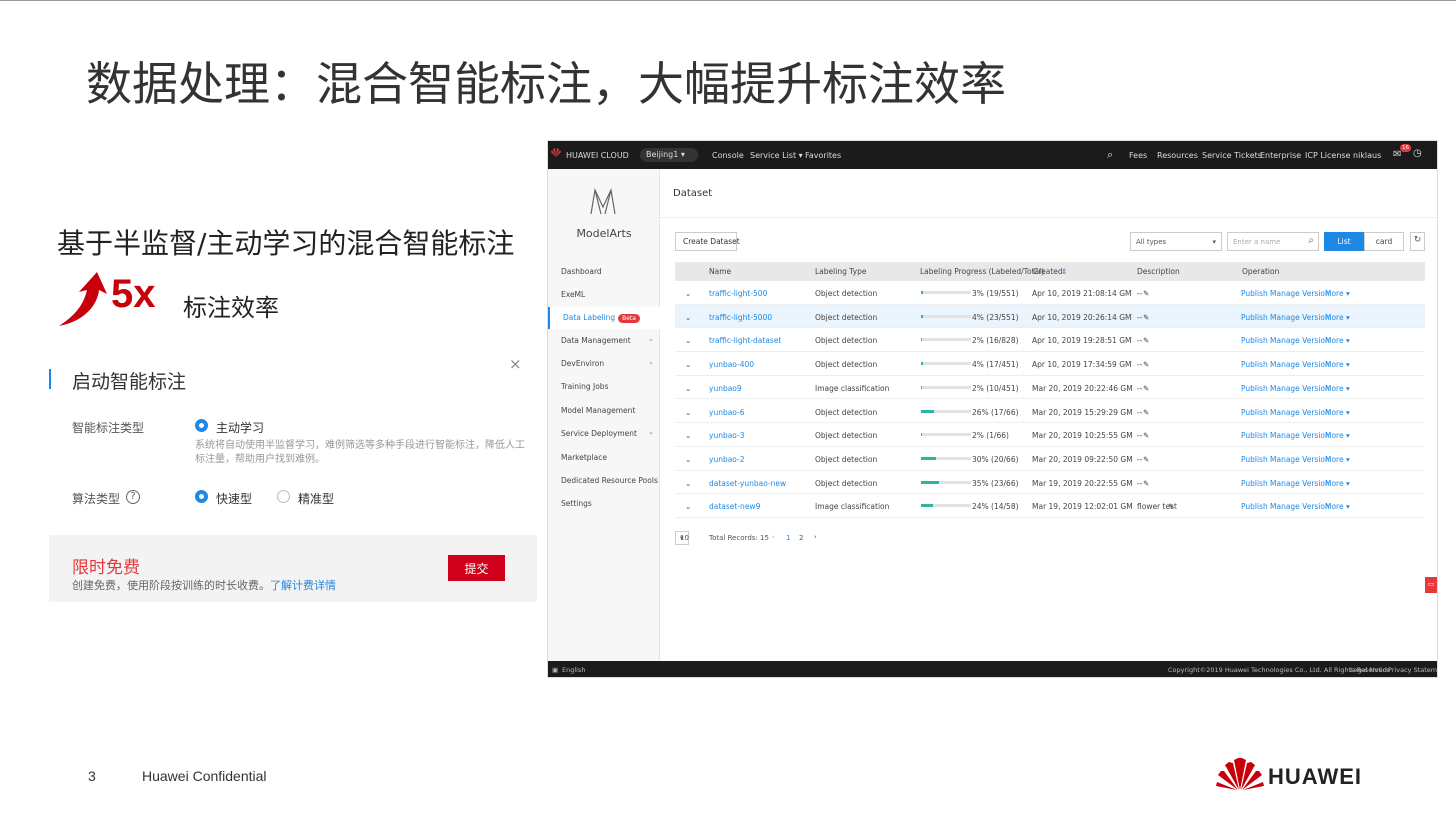  What do you see at coordinates (1412, 670) in the screenshot?
I see `privacy-statement-link: Privacy Statement` at bounding box center [1412, 670].